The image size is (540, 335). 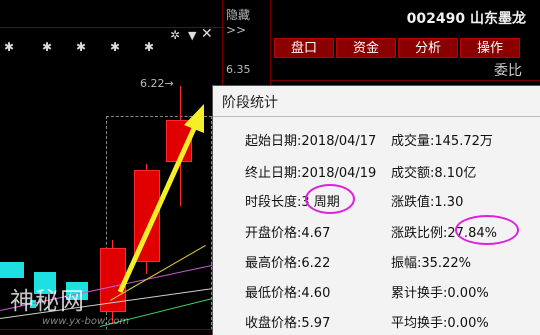 I want to click on annotation-arrow, so click(x=160, y=199).